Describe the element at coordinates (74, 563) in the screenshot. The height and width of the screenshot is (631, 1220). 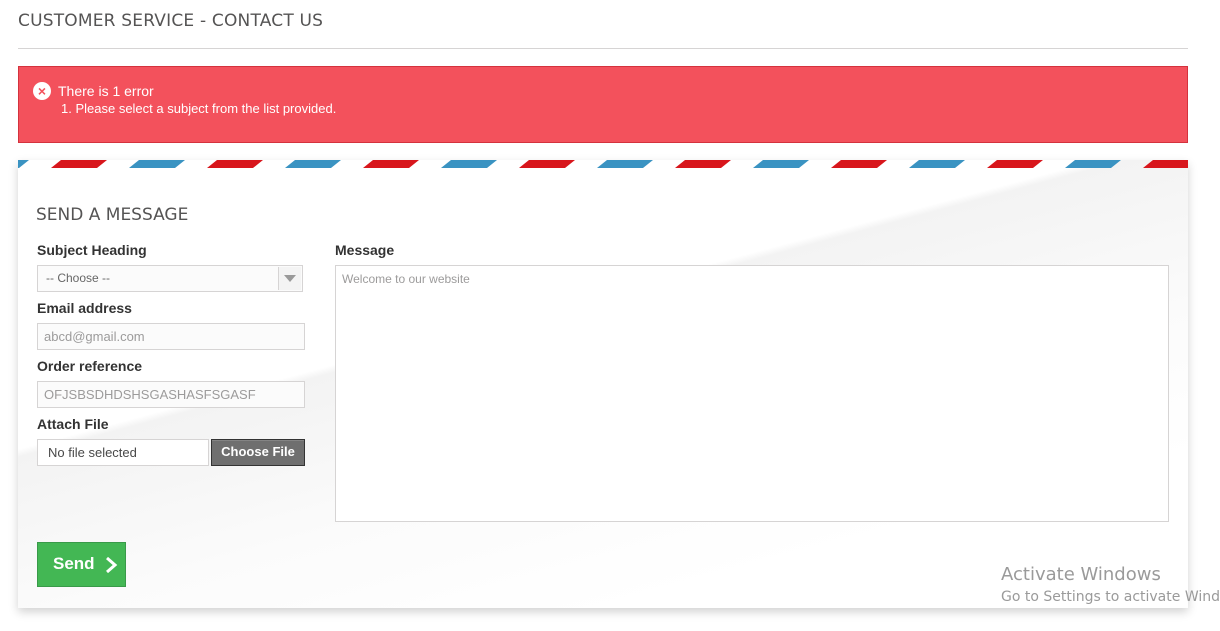
I see `send-label: Send` at that location.